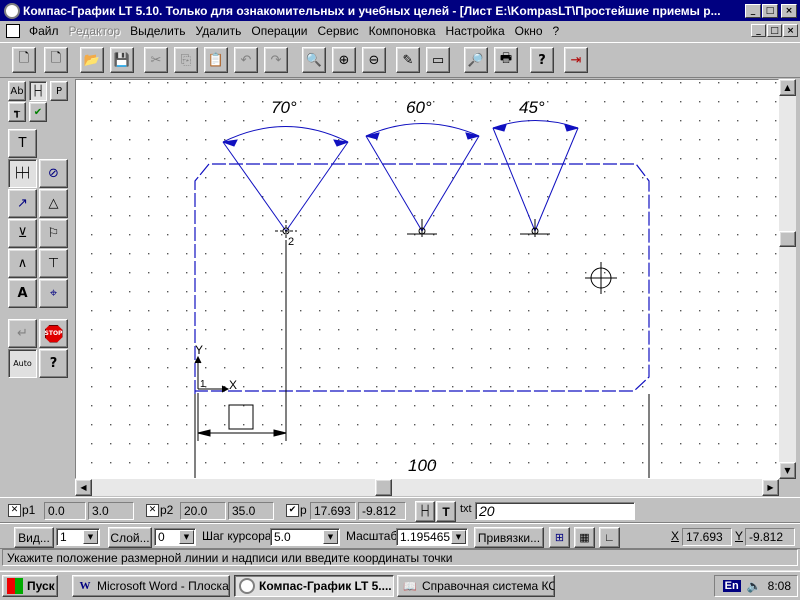 The image size is (800, 600). What do you see at coordinates (203, 511) in the screenshot?
I see `p2-x-field: 20.0` at bounding box center [203, 511].